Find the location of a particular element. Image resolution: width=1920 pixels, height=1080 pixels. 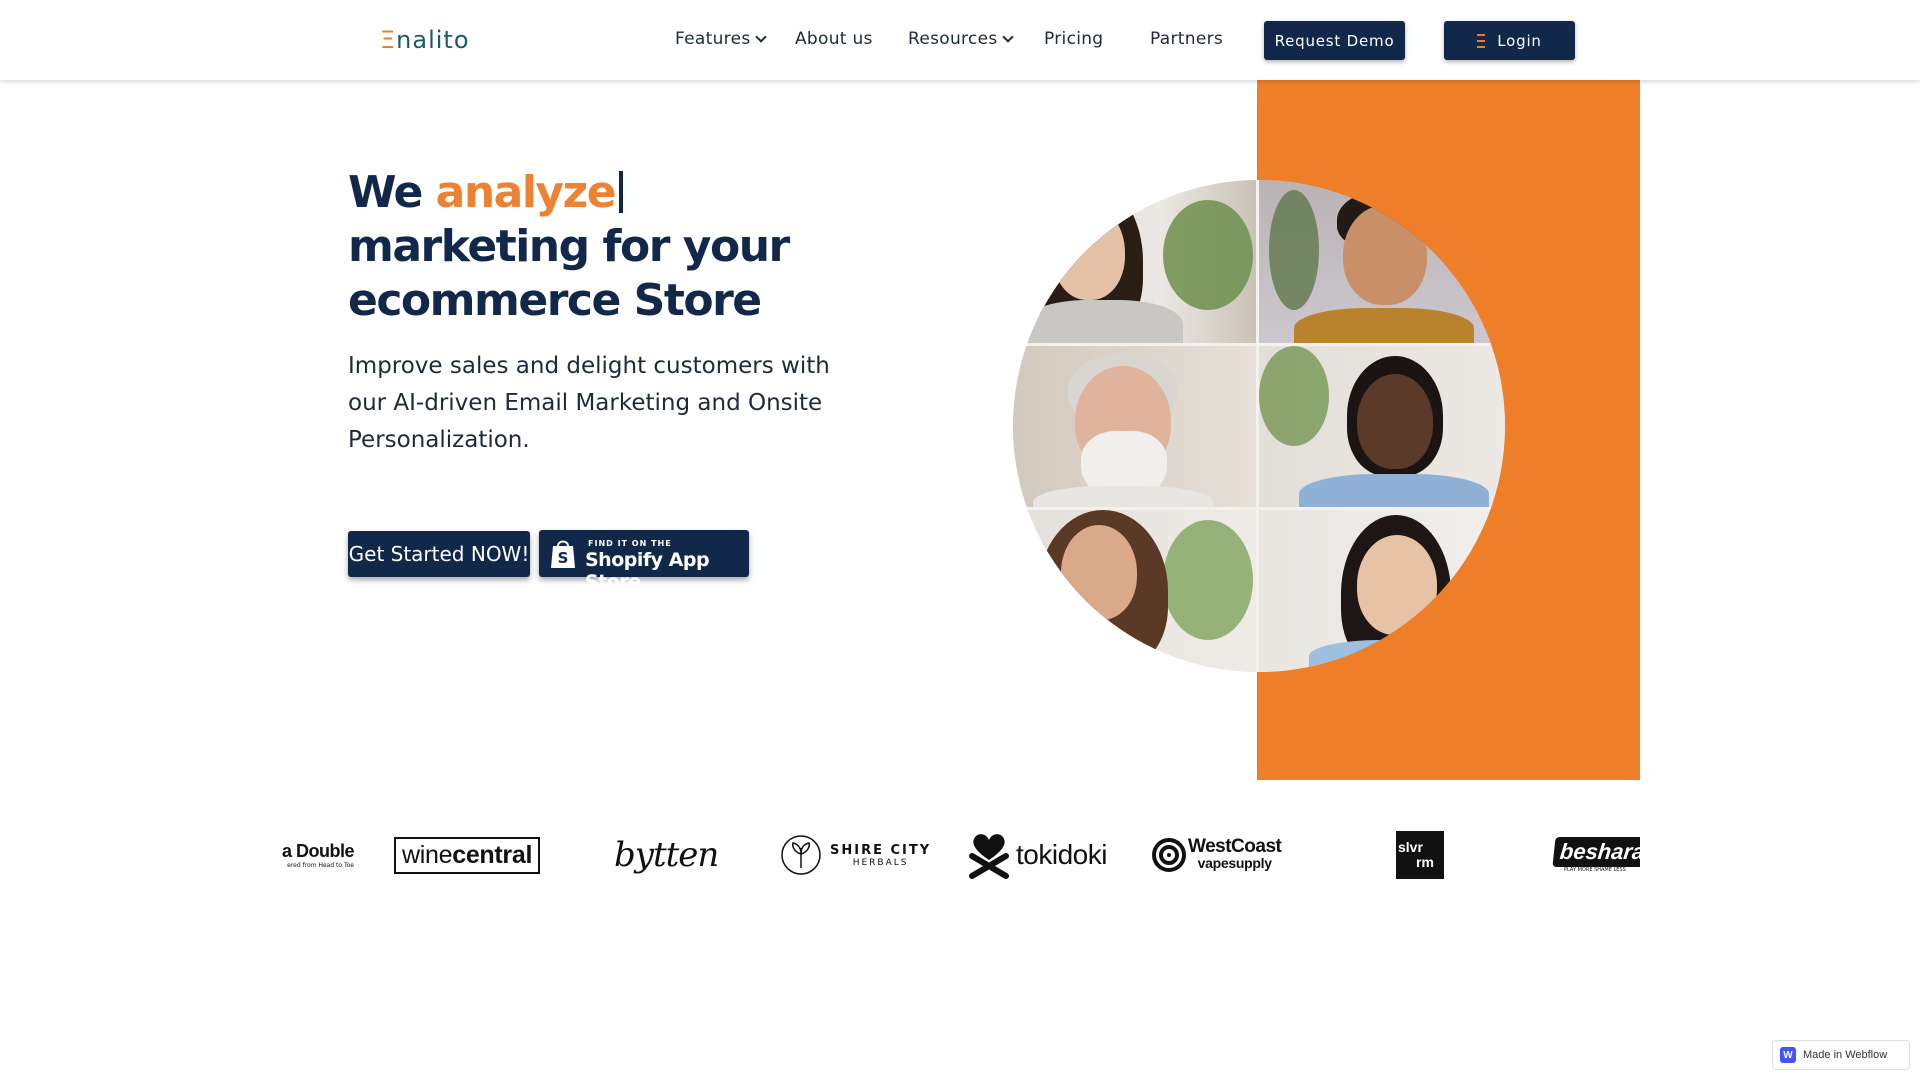

logo-shire-city-herbals: SHIRE CITY HERBALS is located at coordinates (855, 855).